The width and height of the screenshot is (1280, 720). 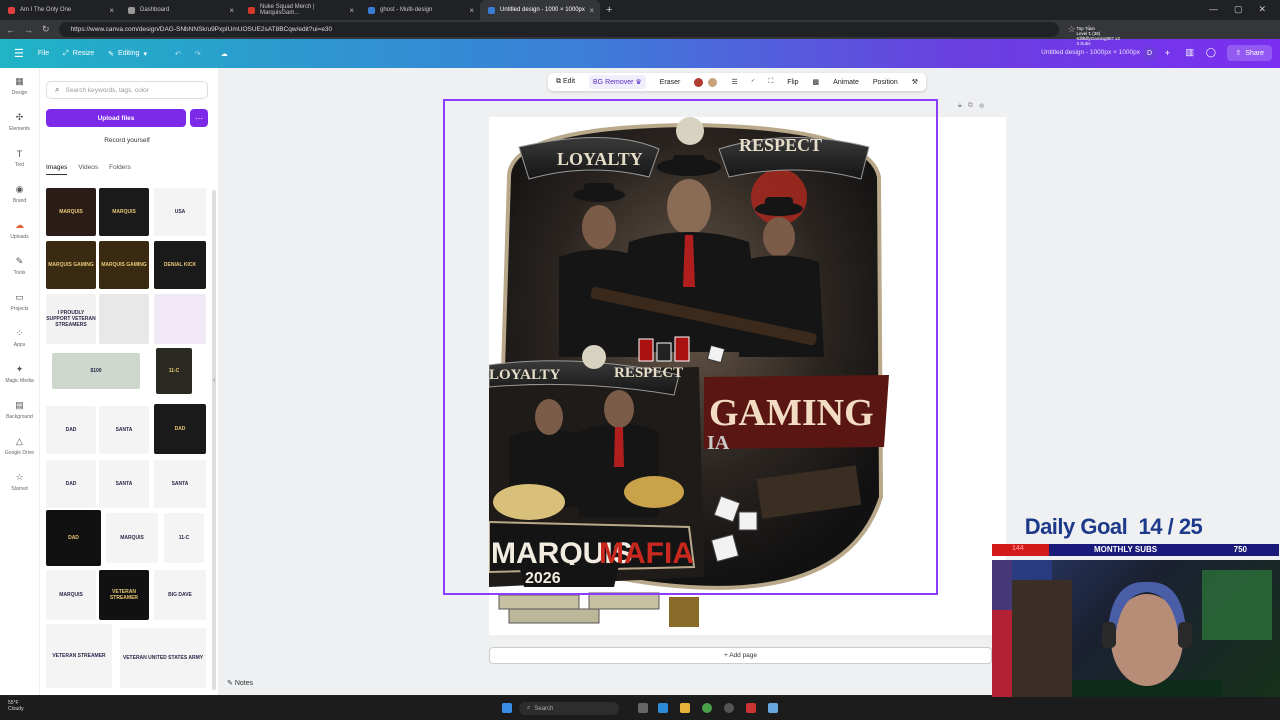 I want to click on uploaded-image-thumb: DENIAL KICK, so click(x=180, y=265).